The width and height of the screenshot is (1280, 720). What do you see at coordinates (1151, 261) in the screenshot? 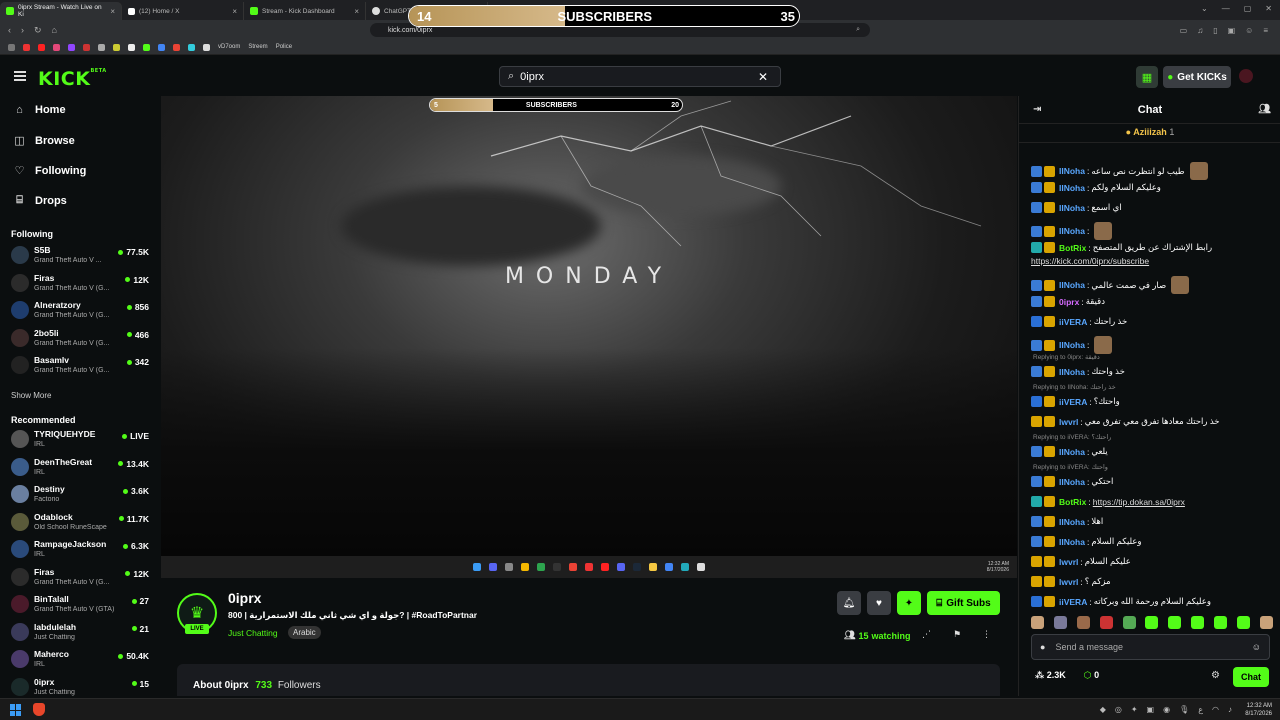
I see `chat-message: https://kick.com/0iprx/subscribe` at bounding box center [1151, 261].